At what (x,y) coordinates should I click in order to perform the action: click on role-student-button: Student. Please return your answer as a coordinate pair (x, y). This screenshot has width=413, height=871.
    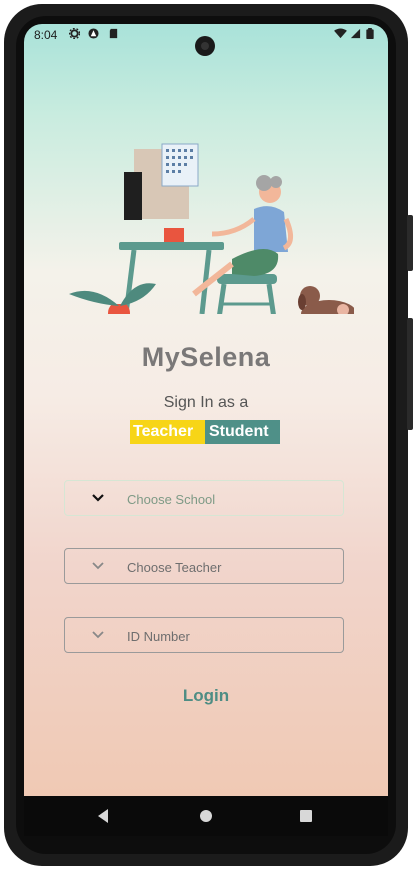
    Looking at the image, I should click on (242, 432).